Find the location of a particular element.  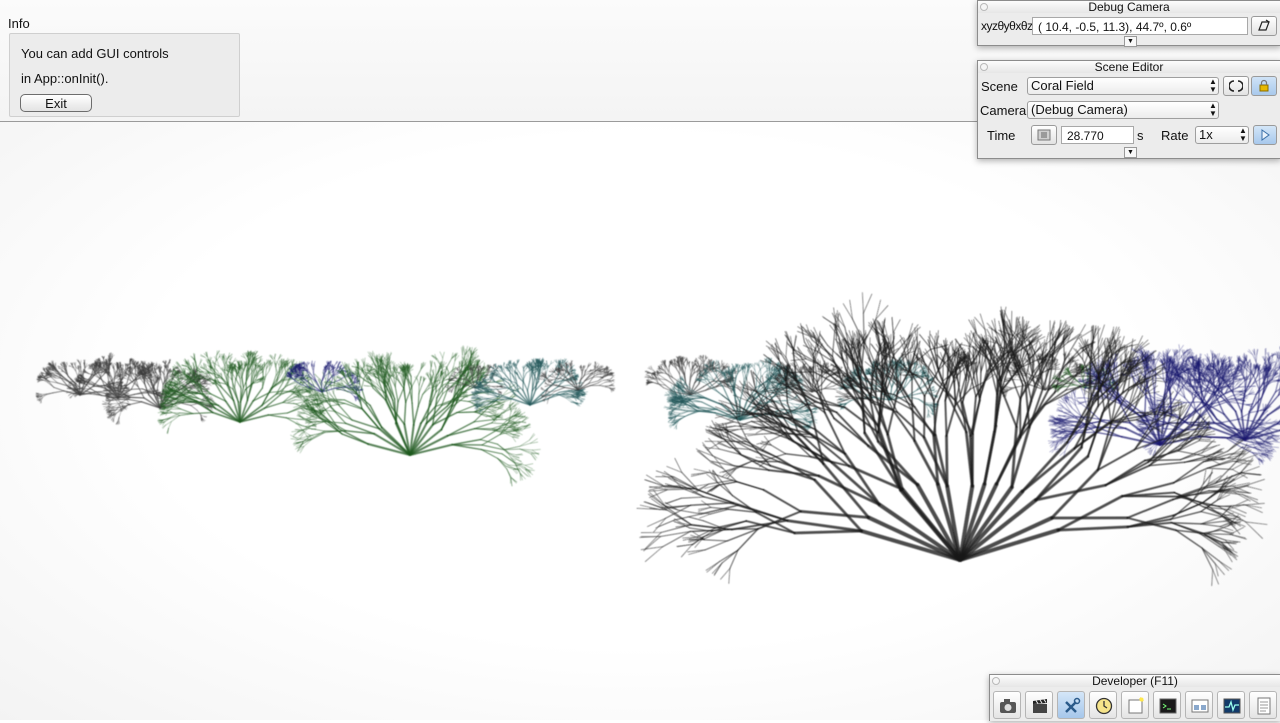

scene-graph-icon is located at coordinates (1200, 706).